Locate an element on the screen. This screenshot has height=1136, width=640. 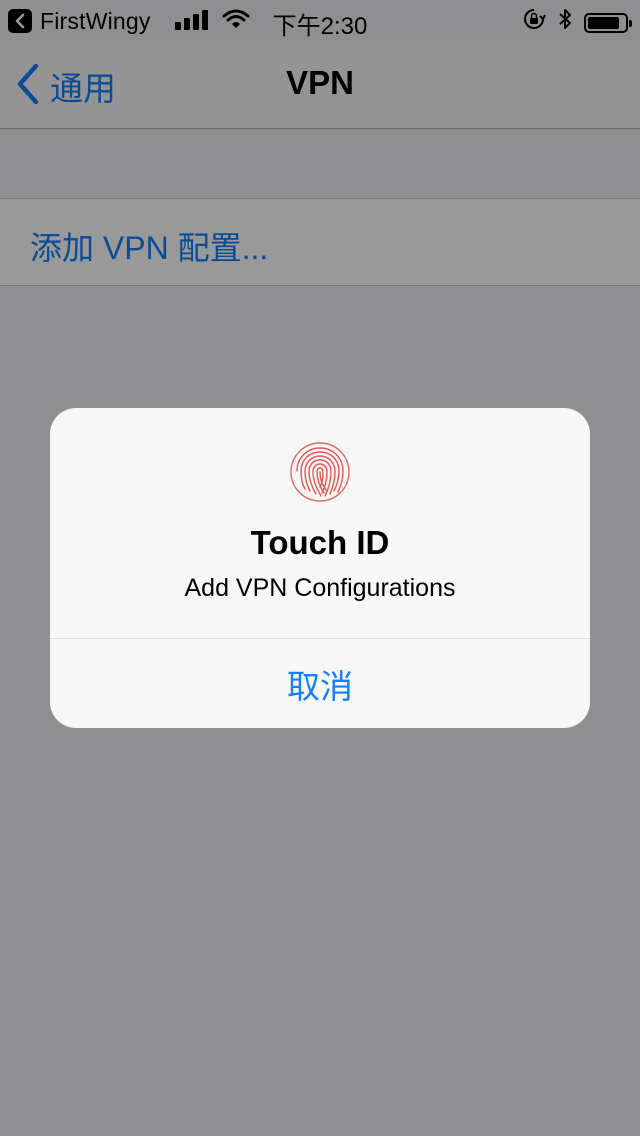
alert-title: Touch ID is located at coordinates (320, 542).